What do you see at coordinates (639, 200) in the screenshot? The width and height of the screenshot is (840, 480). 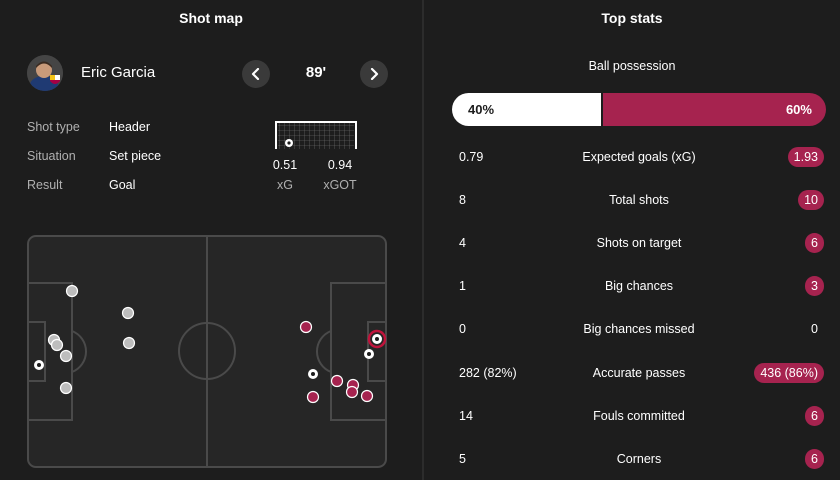 I see `stat-label: Total shots` at bounding box center [639, 200].